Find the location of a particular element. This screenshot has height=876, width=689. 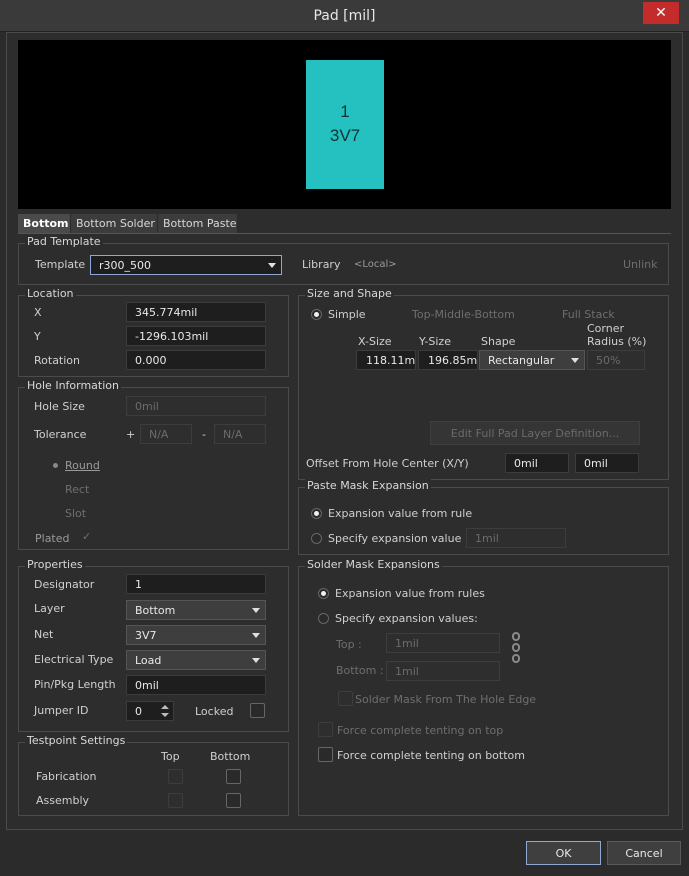

close-button: ✕ is located at coordinates (661, 13).